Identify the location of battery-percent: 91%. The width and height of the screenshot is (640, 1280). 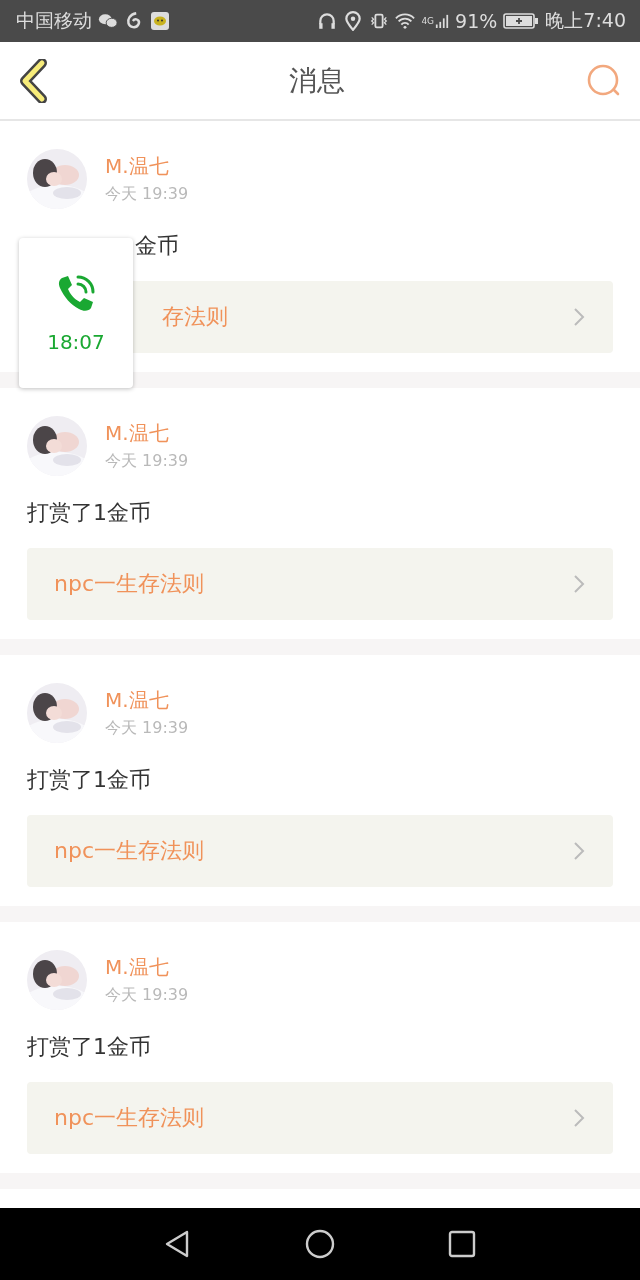
(476, 21).